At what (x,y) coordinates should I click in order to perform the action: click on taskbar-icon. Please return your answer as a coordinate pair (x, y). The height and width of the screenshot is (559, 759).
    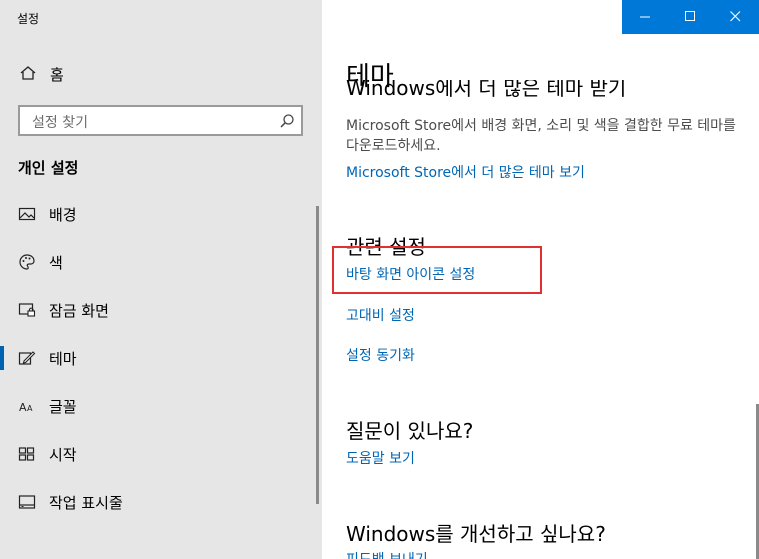
    Looking at the image, I should click on (27, 502).